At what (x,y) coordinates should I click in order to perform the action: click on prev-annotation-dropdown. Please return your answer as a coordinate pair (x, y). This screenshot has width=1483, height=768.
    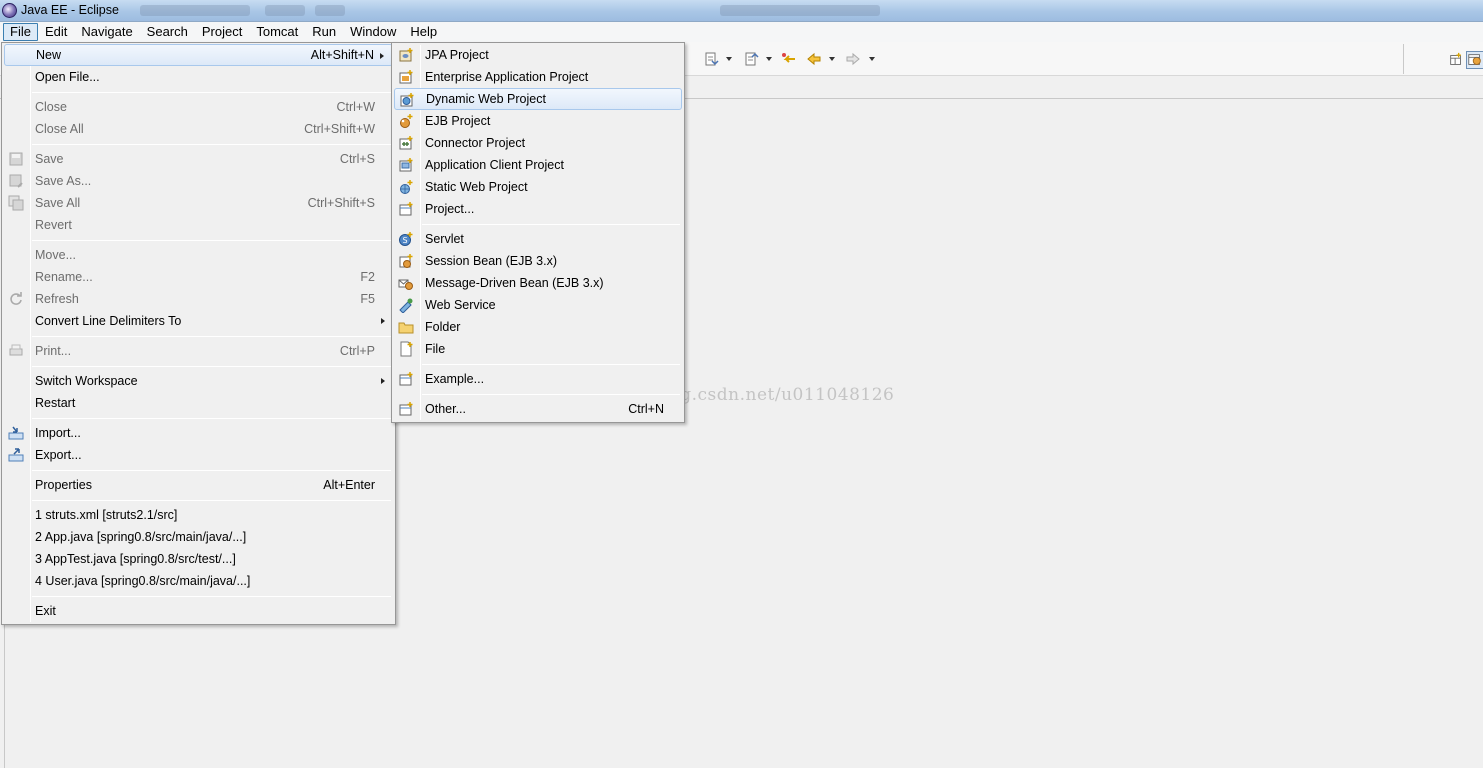
    Looking at the image, I should click on (769, 59).